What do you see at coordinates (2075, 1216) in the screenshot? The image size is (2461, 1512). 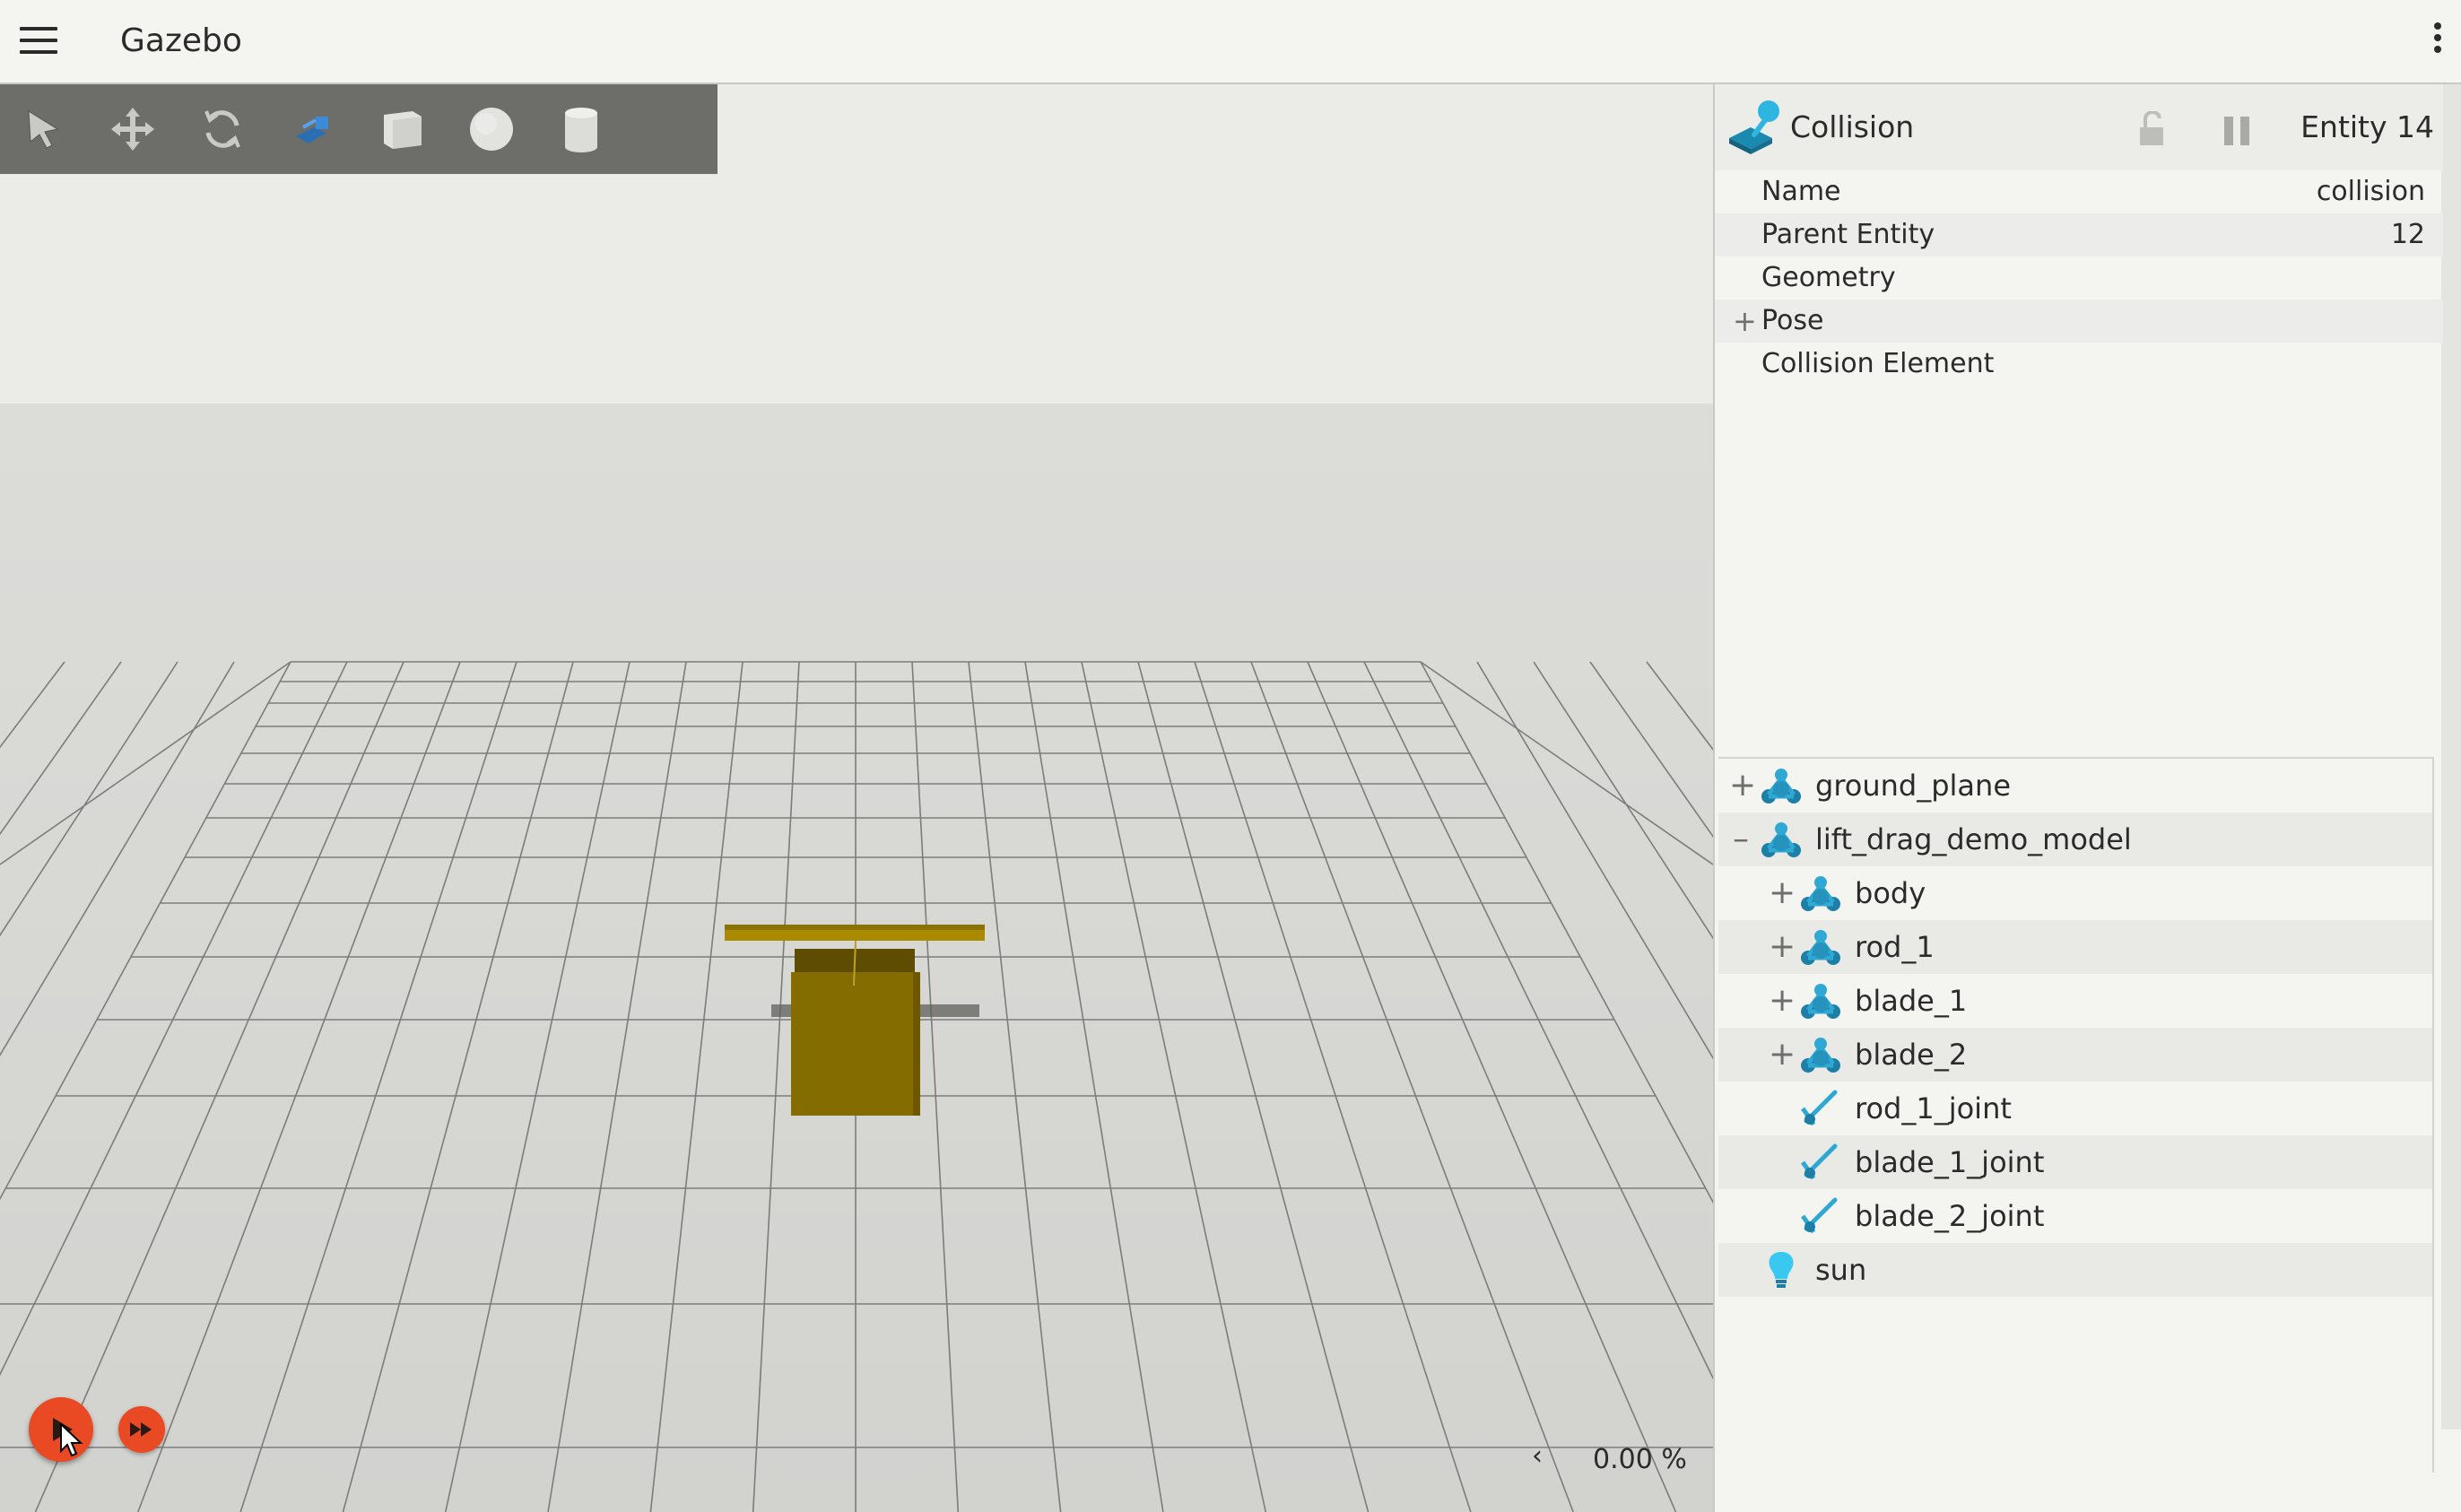 I see `tree-item-blade-2-joint: blade_2_joint` at bounding box center [2075, 1216].